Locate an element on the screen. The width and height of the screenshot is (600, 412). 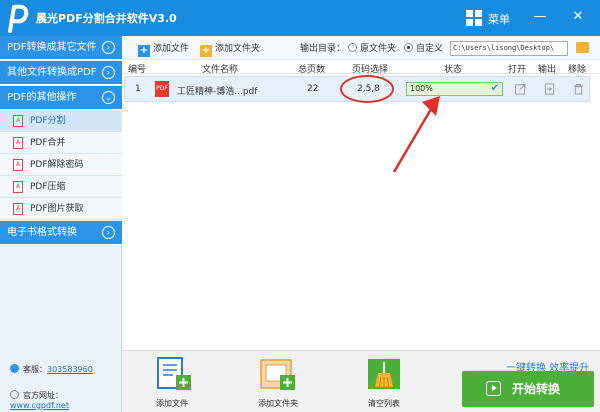
sidebar-item-label: PDF合并 is located at coordinates (48, 143).